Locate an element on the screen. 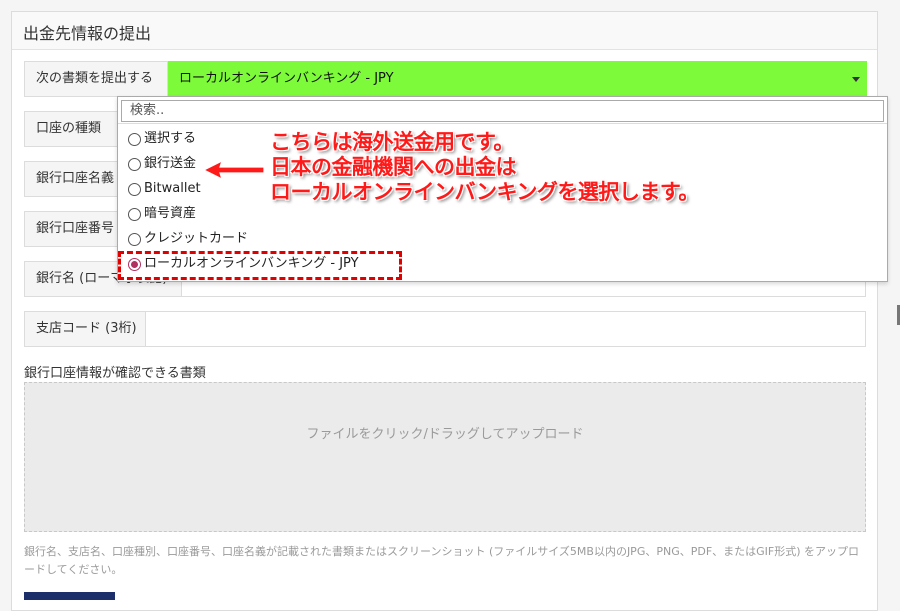 This screenshot has height=611, width=900. option-label: Bitwallet is located at coordinates (172, 188).